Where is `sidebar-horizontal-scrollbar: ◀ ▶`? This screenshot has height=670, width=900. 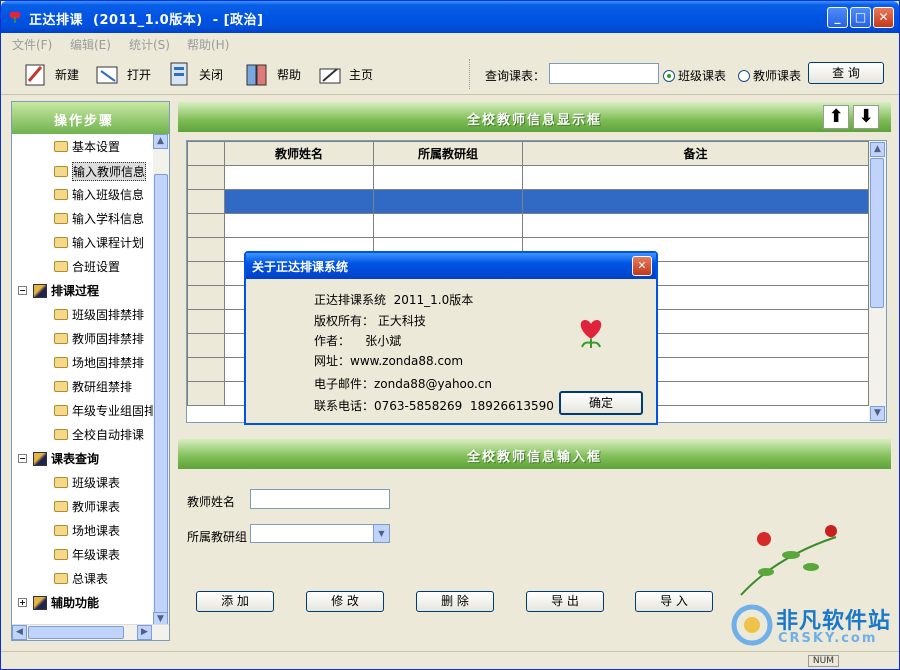 sidebar-horizontal-scrollbar: ◀ ▶ is located at coordinates (90, 632).